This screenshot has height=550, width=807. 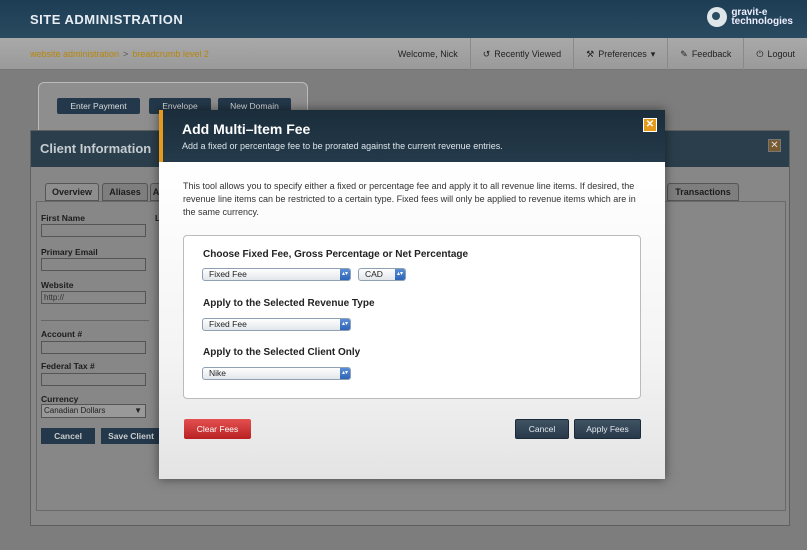 What do you see at coordinates (607, 429) in the screenshot?
I see `apply-fees-button: Apply Fees` at bounding box center [607, 429].